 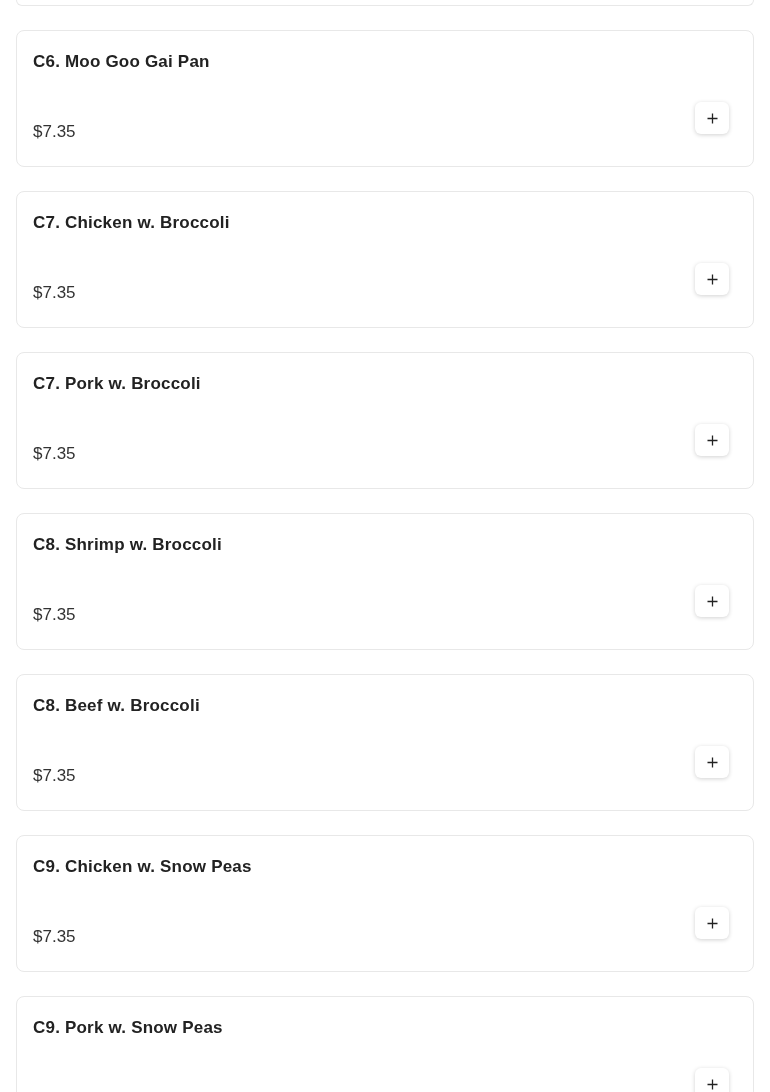 What do you see at coordinates (143, 866) in the screenshot?
I see `item-name: C9. Chicken w. Snow Peas` at bounding box center [143, 866].